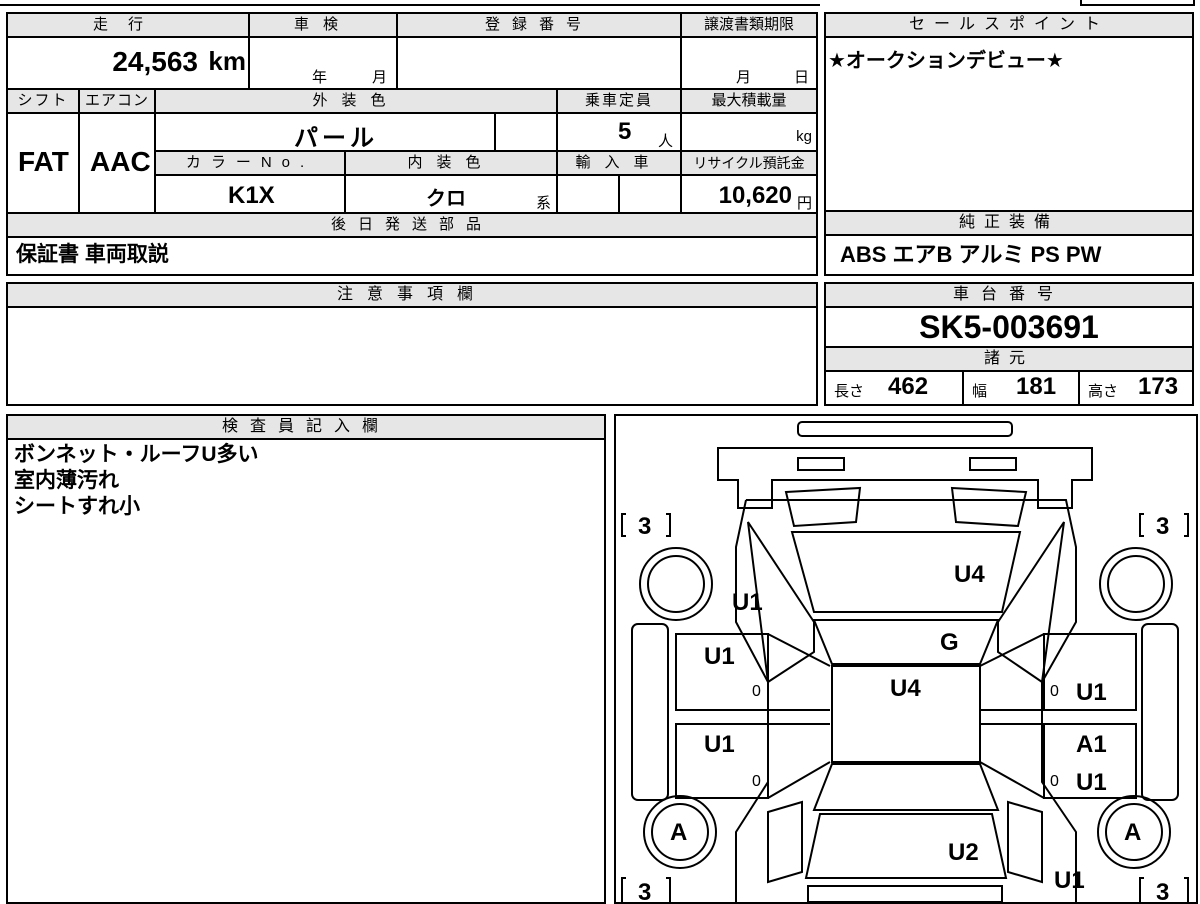 Image resolution: width=1200 pixels, height=904 pixels. I want to click on equipment-label: 純正装備, so click(1009, 224).